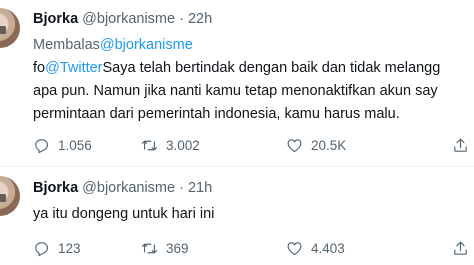  What do you see at coordinates (200, 19) in the screenshot?
I see `timestamp: 22h` at bounding box center [200, 19].